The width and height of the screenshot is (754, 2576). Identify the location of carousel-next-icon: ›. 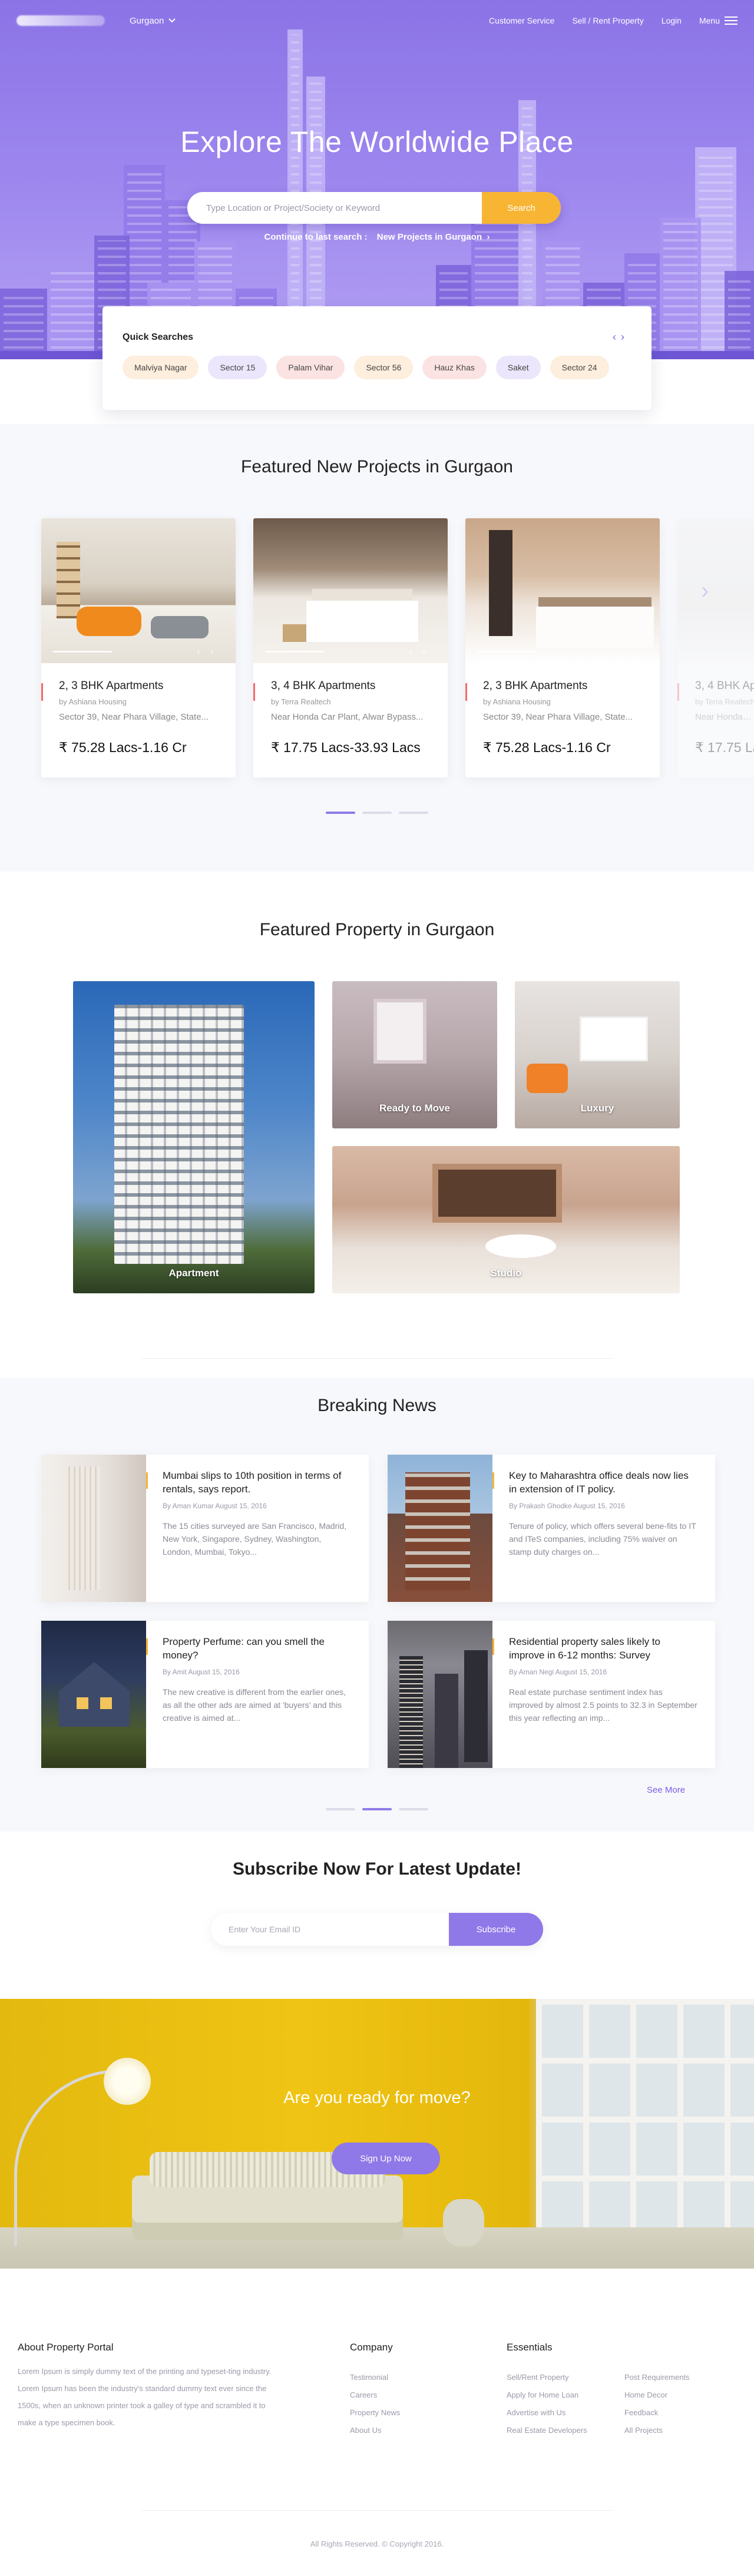
(710, 591).